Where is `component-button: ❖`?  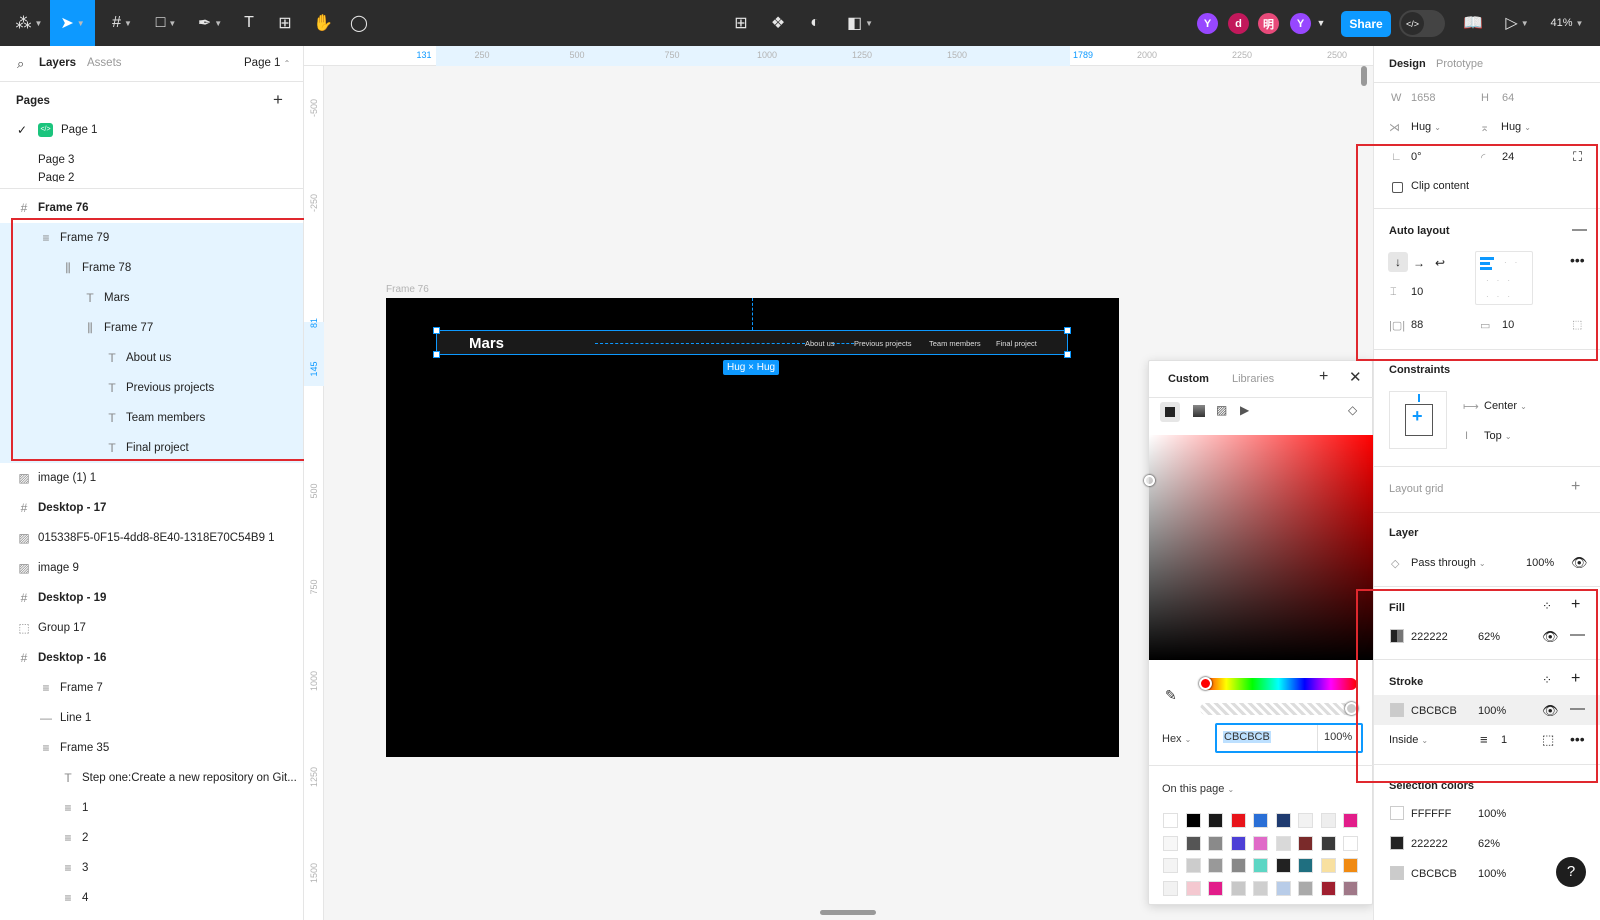
component-button: ❖ is located at coordinates (778, 23).